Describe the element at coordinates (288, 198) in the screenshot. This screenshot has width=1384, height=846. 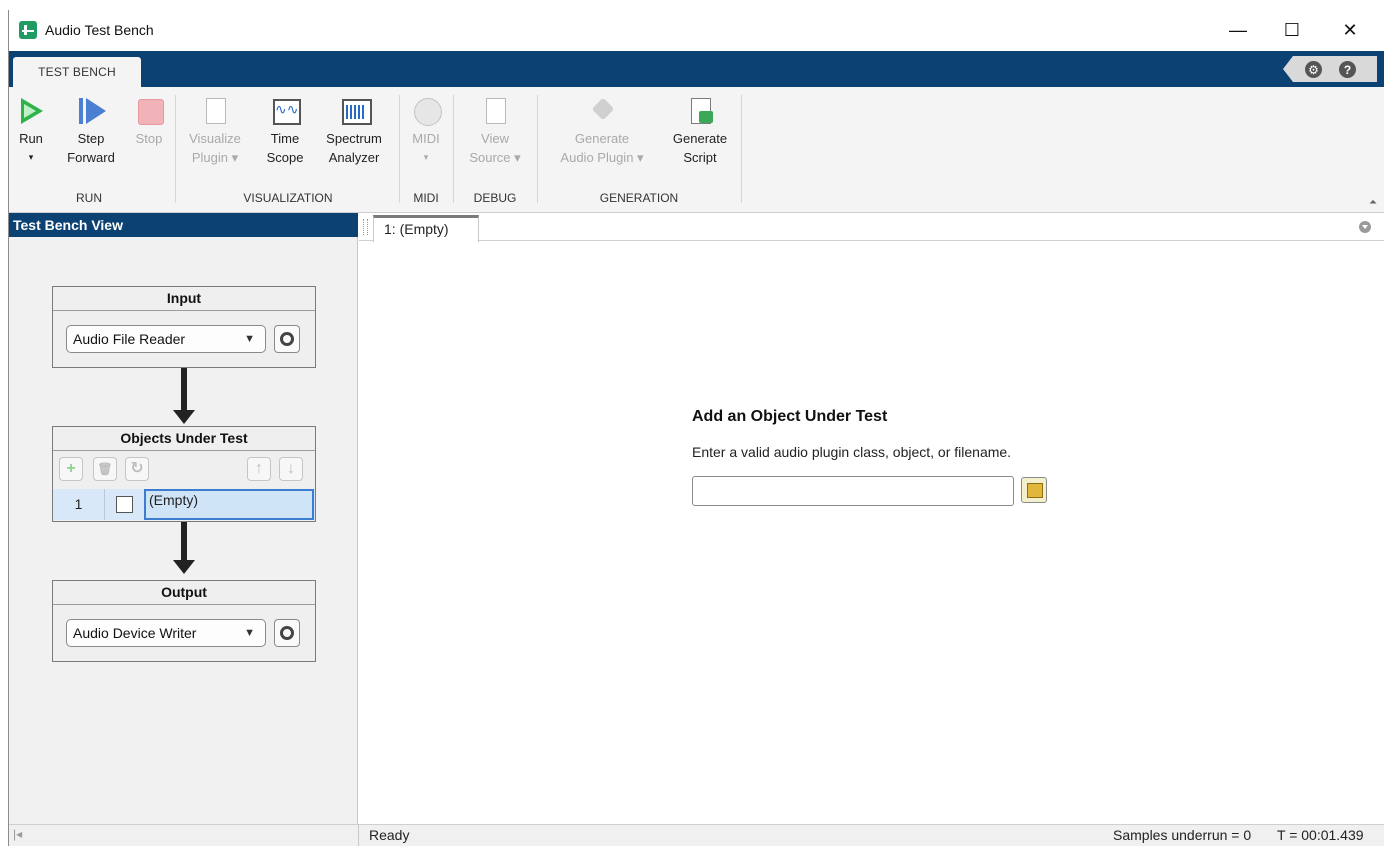
I see `section-label-visualization: VISUALIZATION` at that location.